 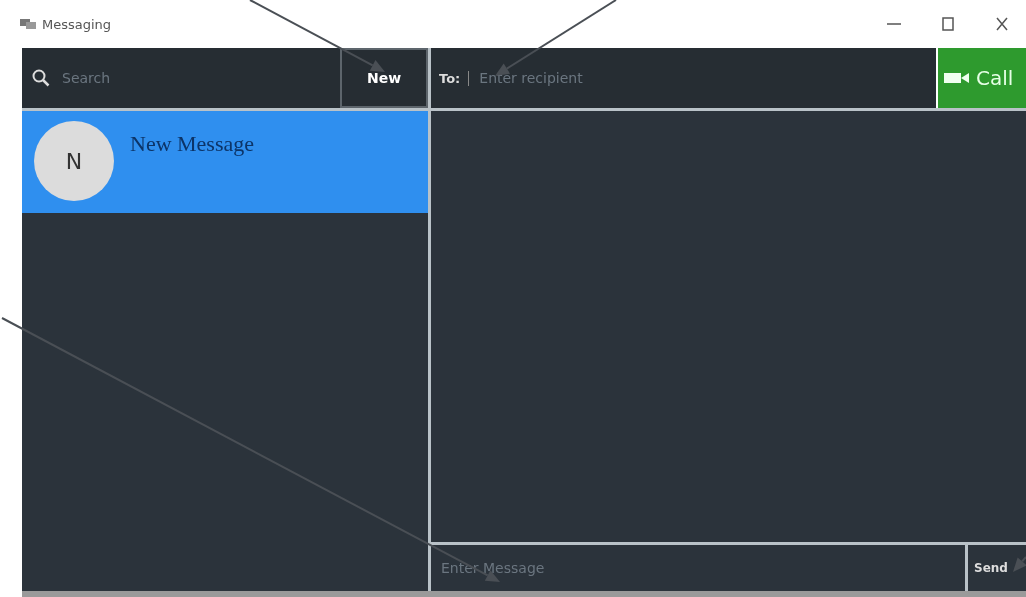 I want to click on close-icon, so click(x=1002, y=24).